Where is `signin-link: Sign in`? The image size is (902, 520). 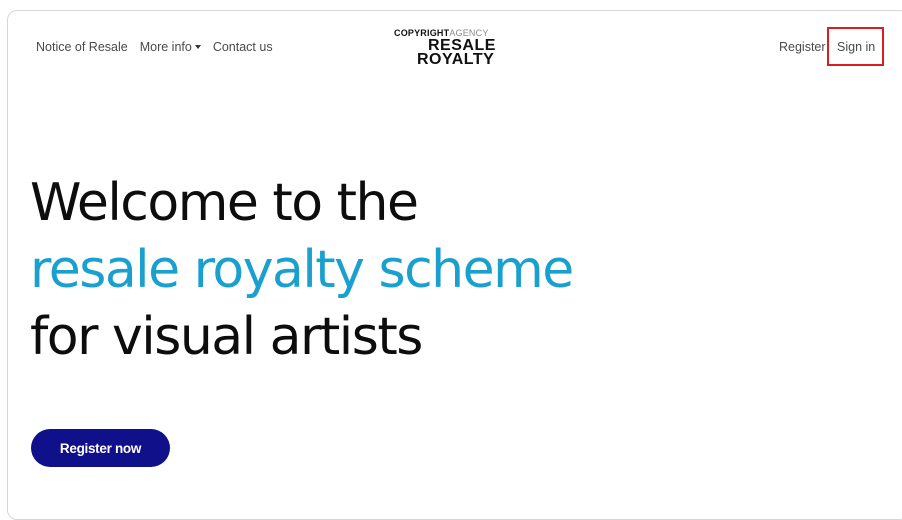
signin-link: Sign in is located at coordinates (856, 47).